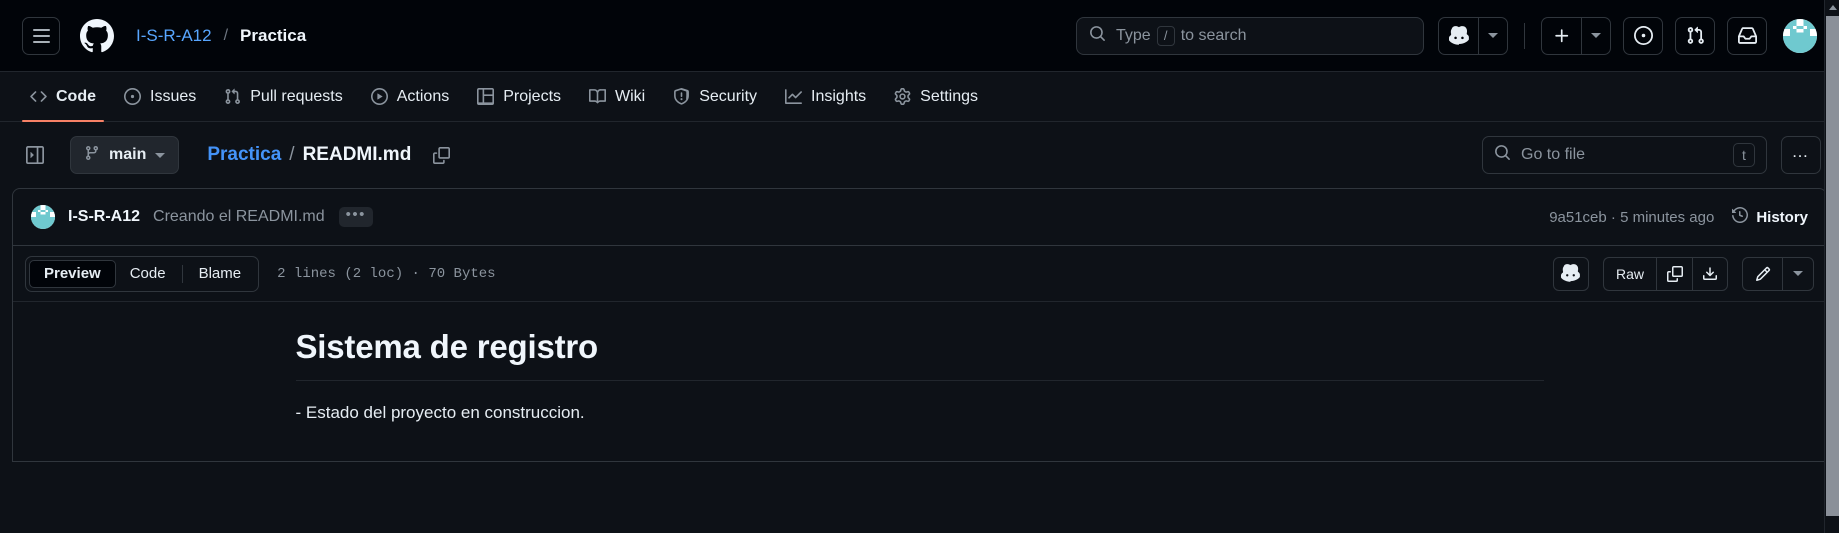 Image resolution: width=1839 pixels, height=533 pixels. Describe the element at coordinates (1747, 35) in the screenshot. I see `notifications-button` at that location.